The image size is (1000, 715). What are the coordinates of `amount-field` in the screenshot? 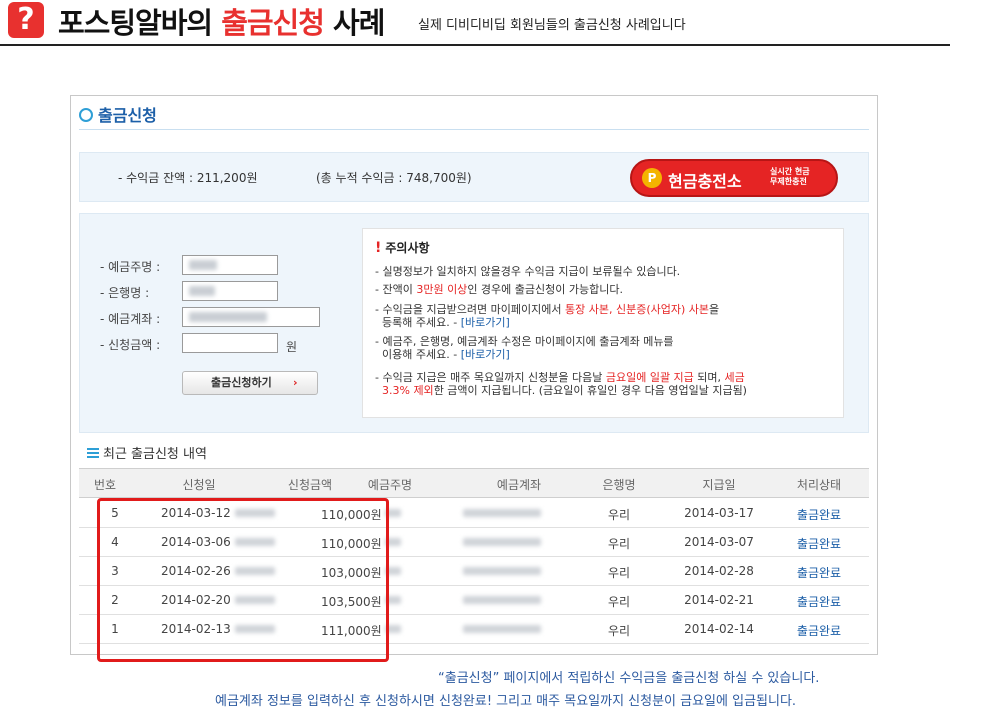 It's located at (230, 343).